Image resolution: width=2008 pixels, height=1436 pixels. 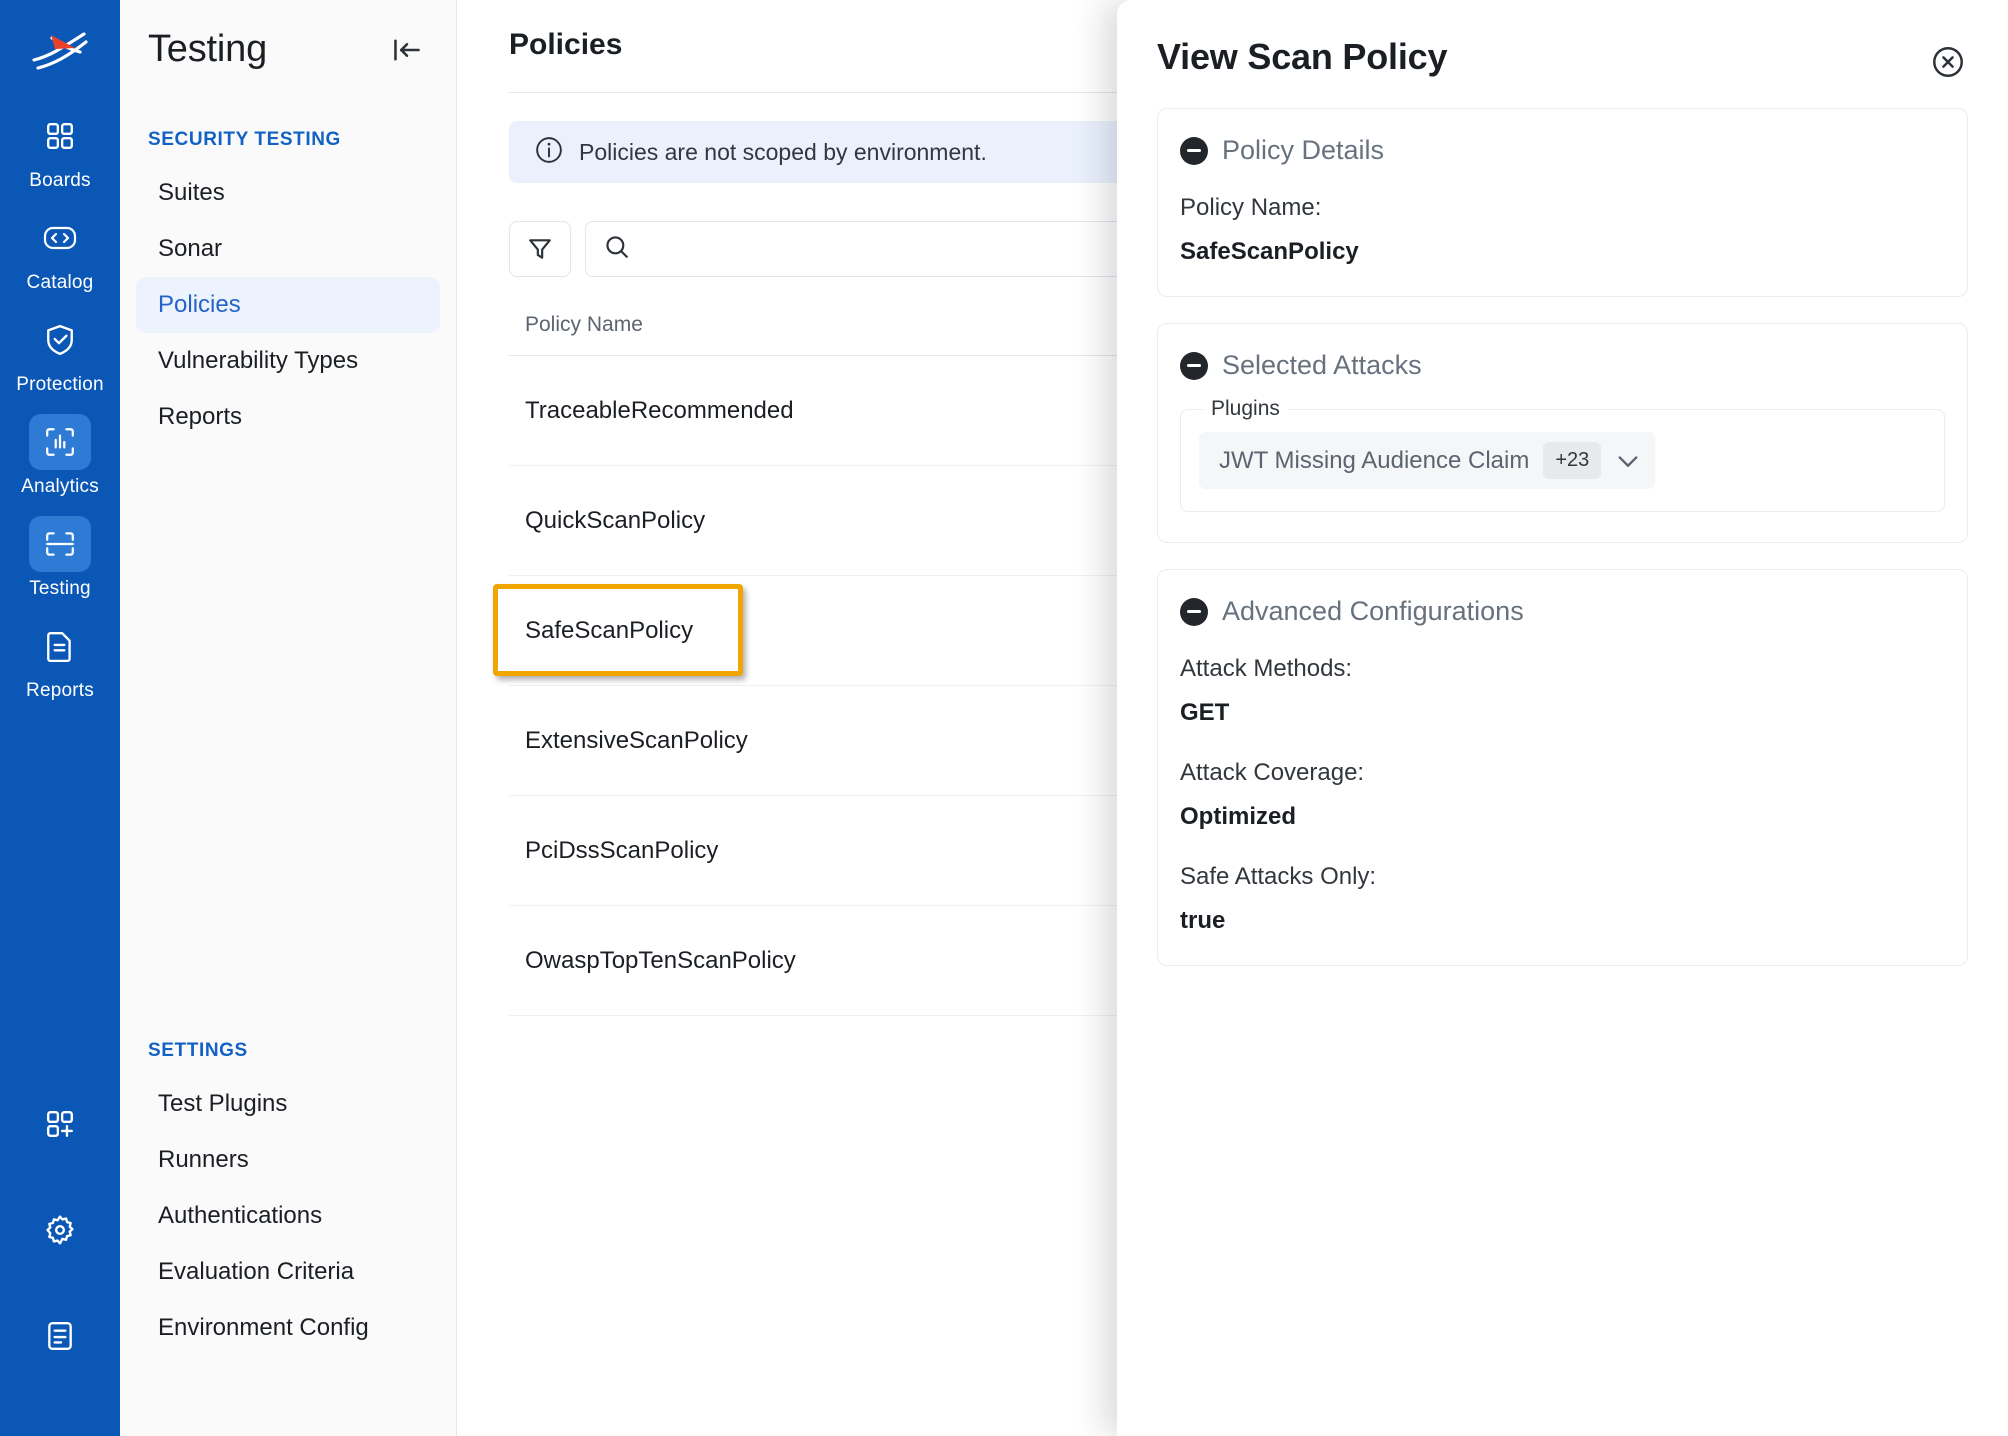 I want to click on rail-item-label: Catalog, so click(x=60, y=282).